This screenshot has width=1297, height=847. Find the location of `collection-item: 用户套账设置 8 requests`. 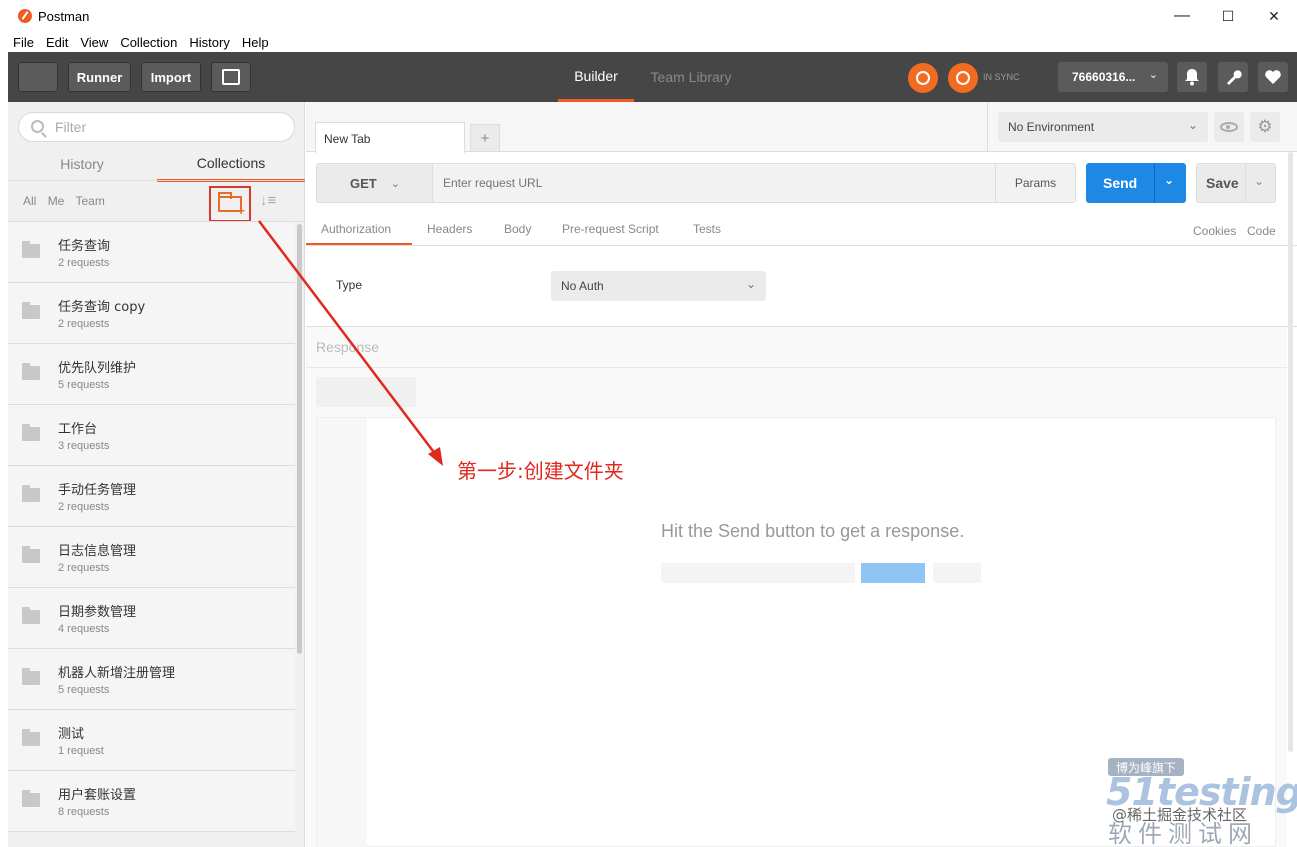

collection-item: 用户套账设置 8 requests is located at coordinates (151, 801).